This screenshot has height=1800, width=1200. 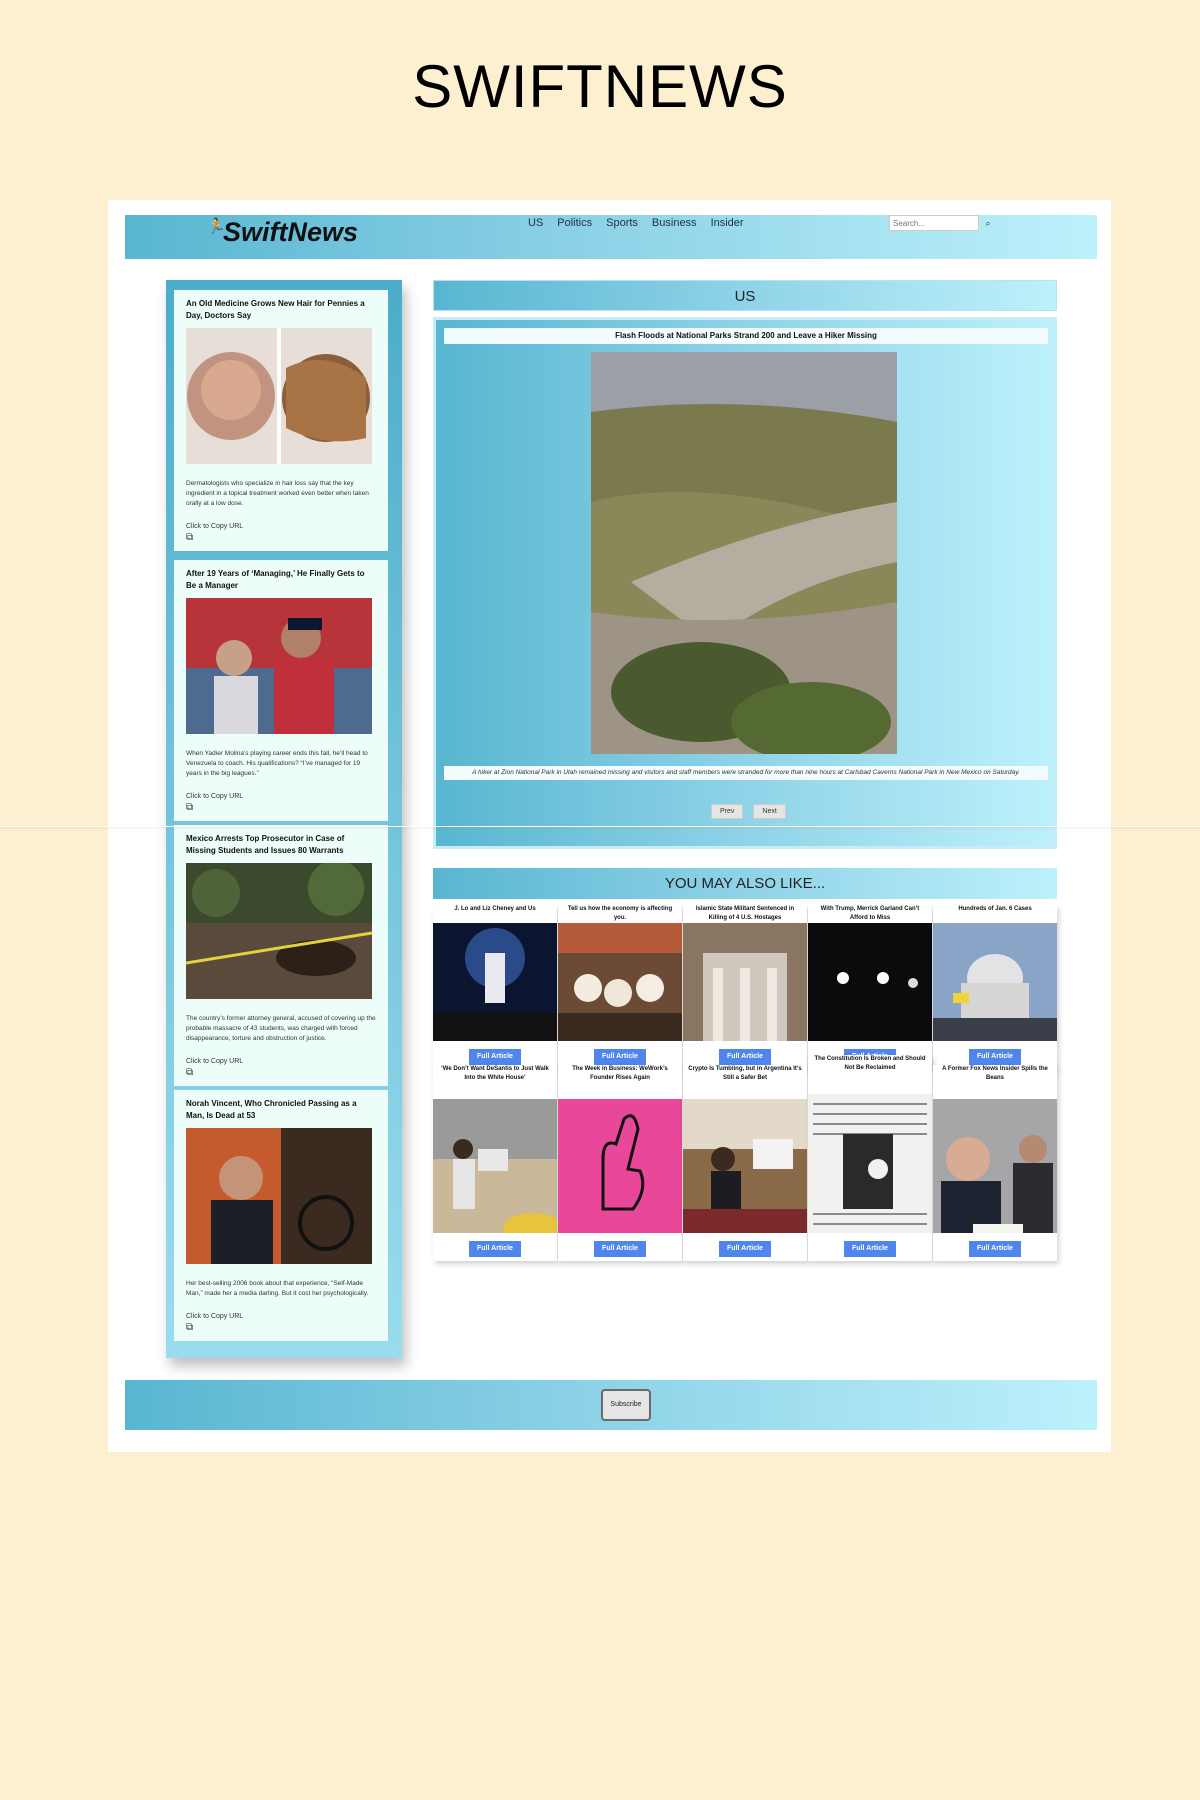 I want to click on nav-item-sports: Sports, so click(x=622, y=223).